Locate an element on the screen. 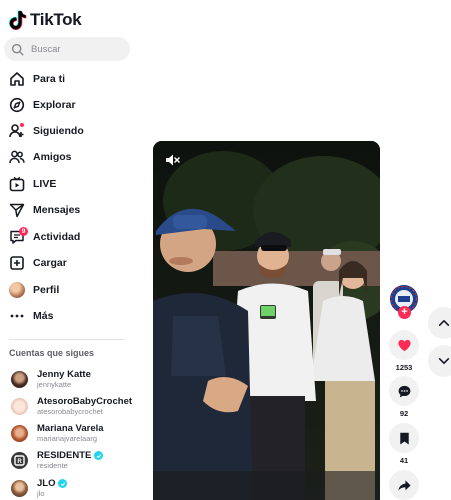 Image resolution: width=451 pixels, height=500 pixels. avatar-icon is located at coordinates (16, 290).